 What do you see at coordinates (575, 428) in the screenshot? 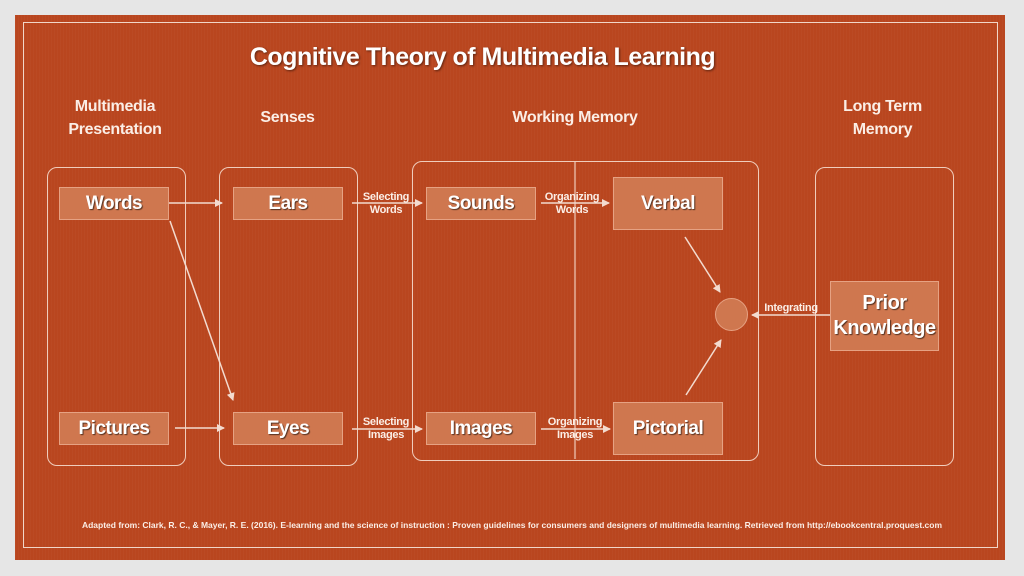
I see `label-organizing-images: Organizing Images` at bounding box center [575, 428].